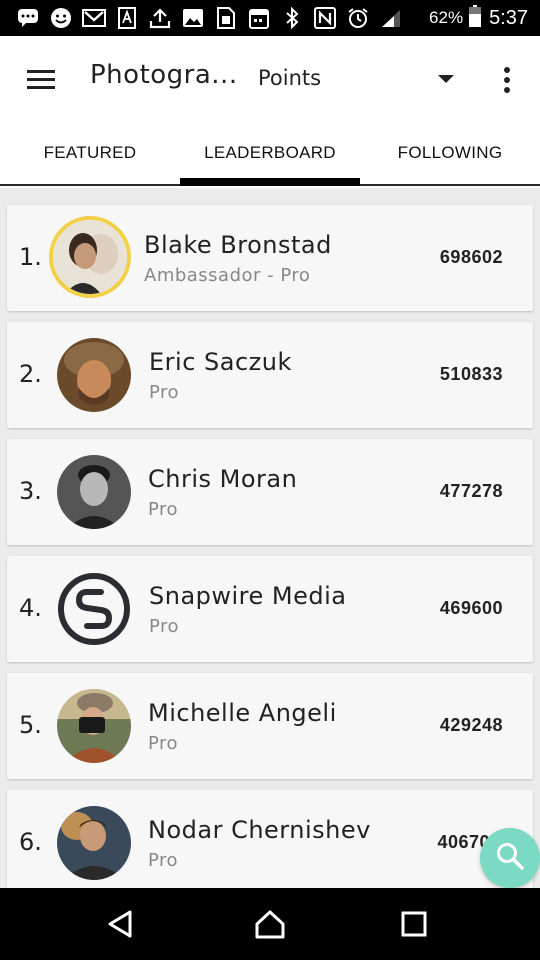  What do you see at coordinates (28, 18) in the screenshot?
I see `chat-icon` at bounding box center [28, 18].